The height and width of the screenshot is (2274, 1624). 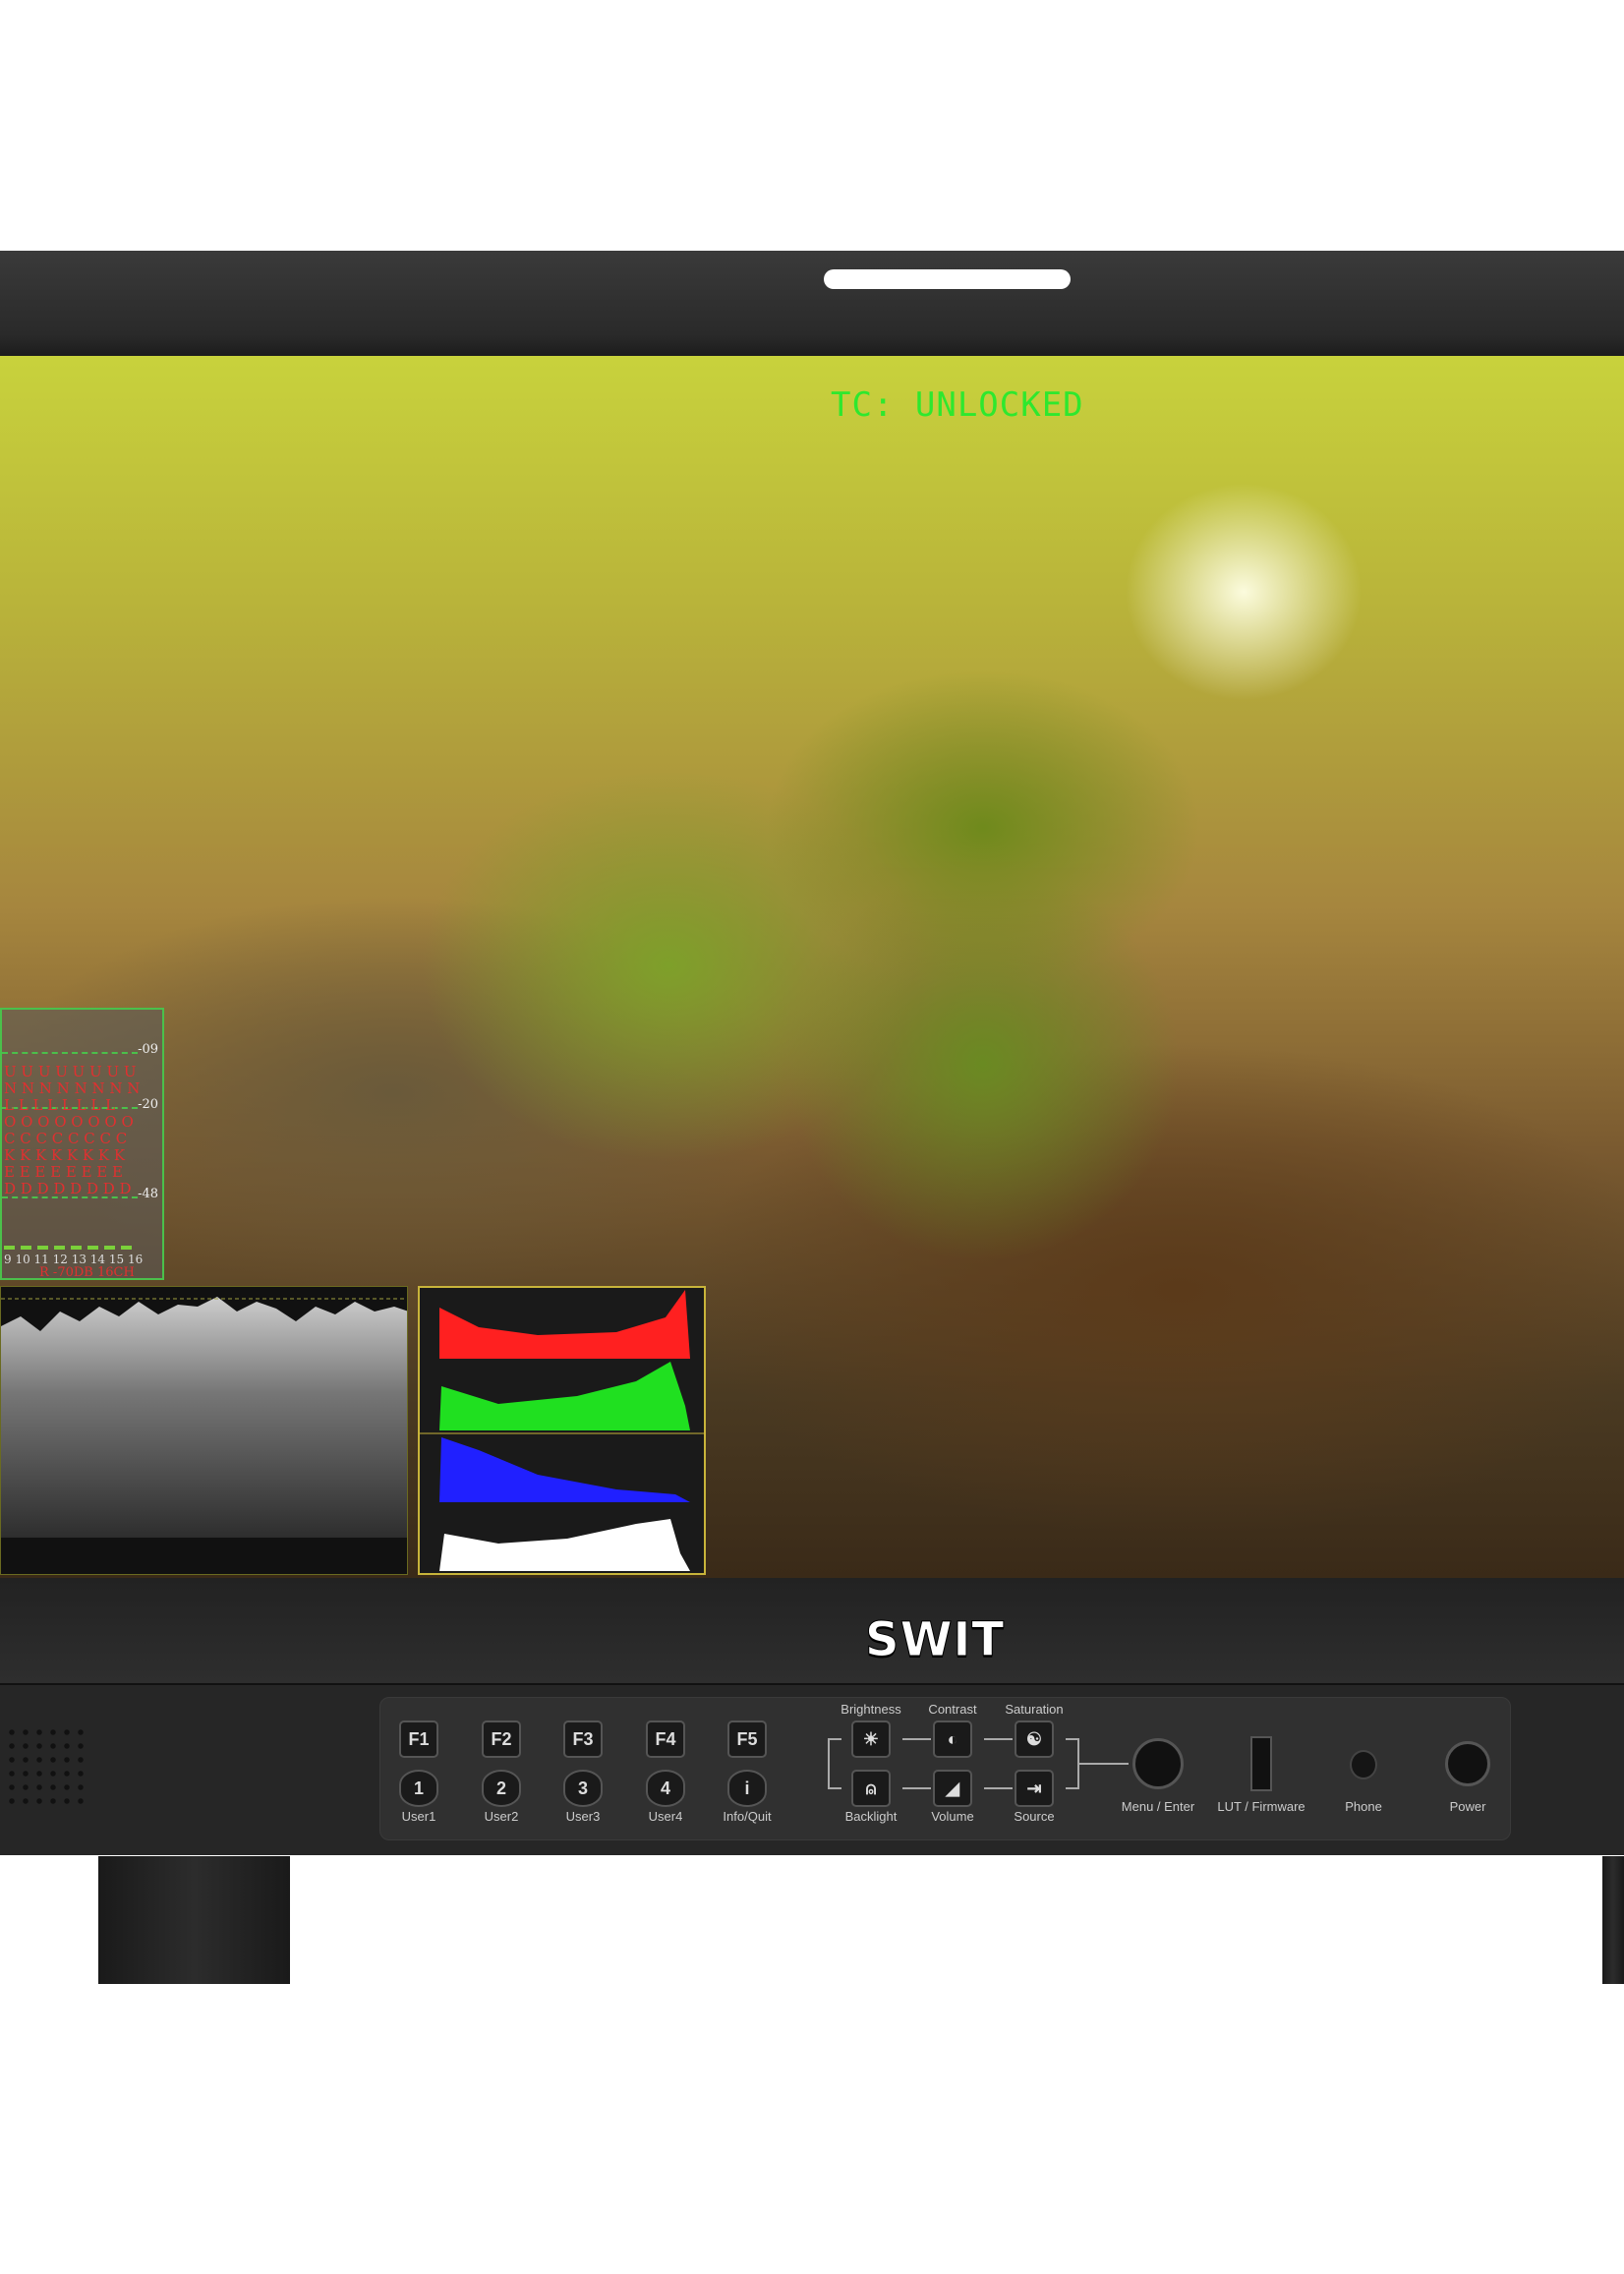 What do you see at coordinates (44, 1764) in the screenshot?
I see `speaker-grille` at bounding box center [44, 1764].